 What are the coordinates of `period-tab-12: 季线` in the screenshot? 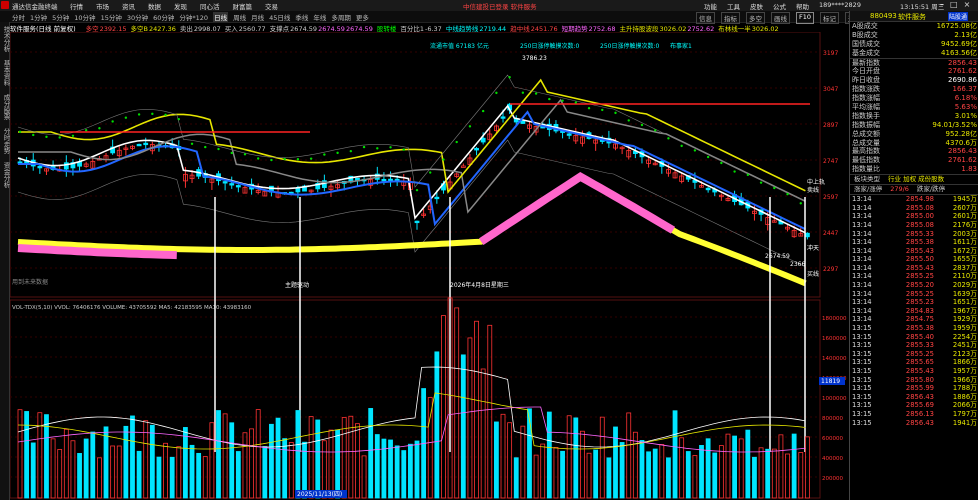 It's located at (301, 17).